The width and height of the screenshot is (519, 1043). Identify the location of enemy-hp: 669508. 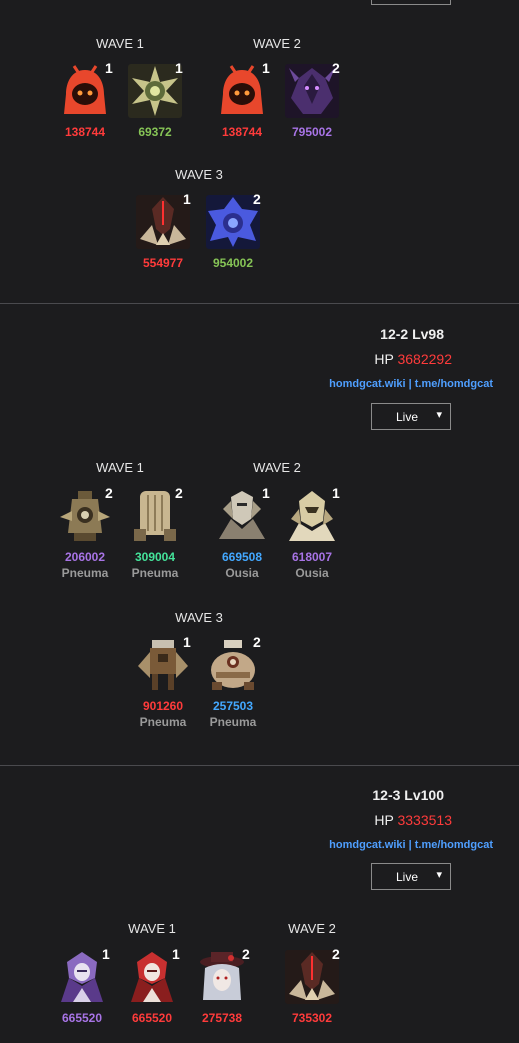
(242, 557).